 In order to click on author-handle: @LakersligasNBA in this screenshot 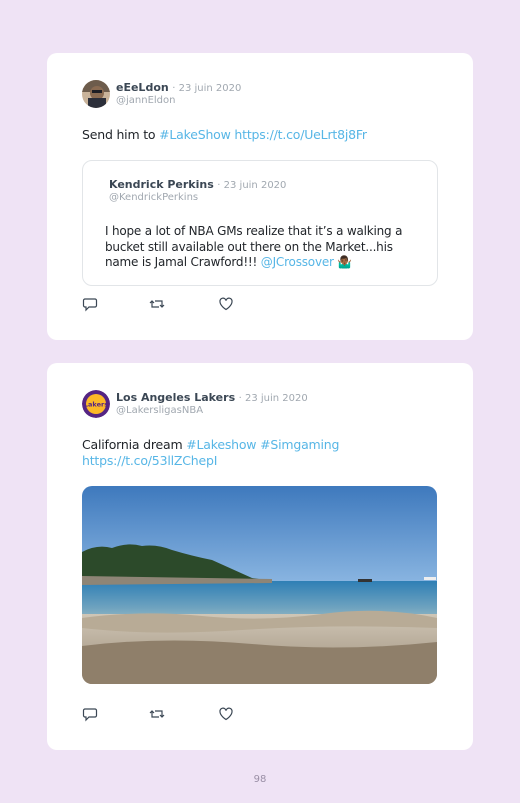, I will do `click(159, 410)`.